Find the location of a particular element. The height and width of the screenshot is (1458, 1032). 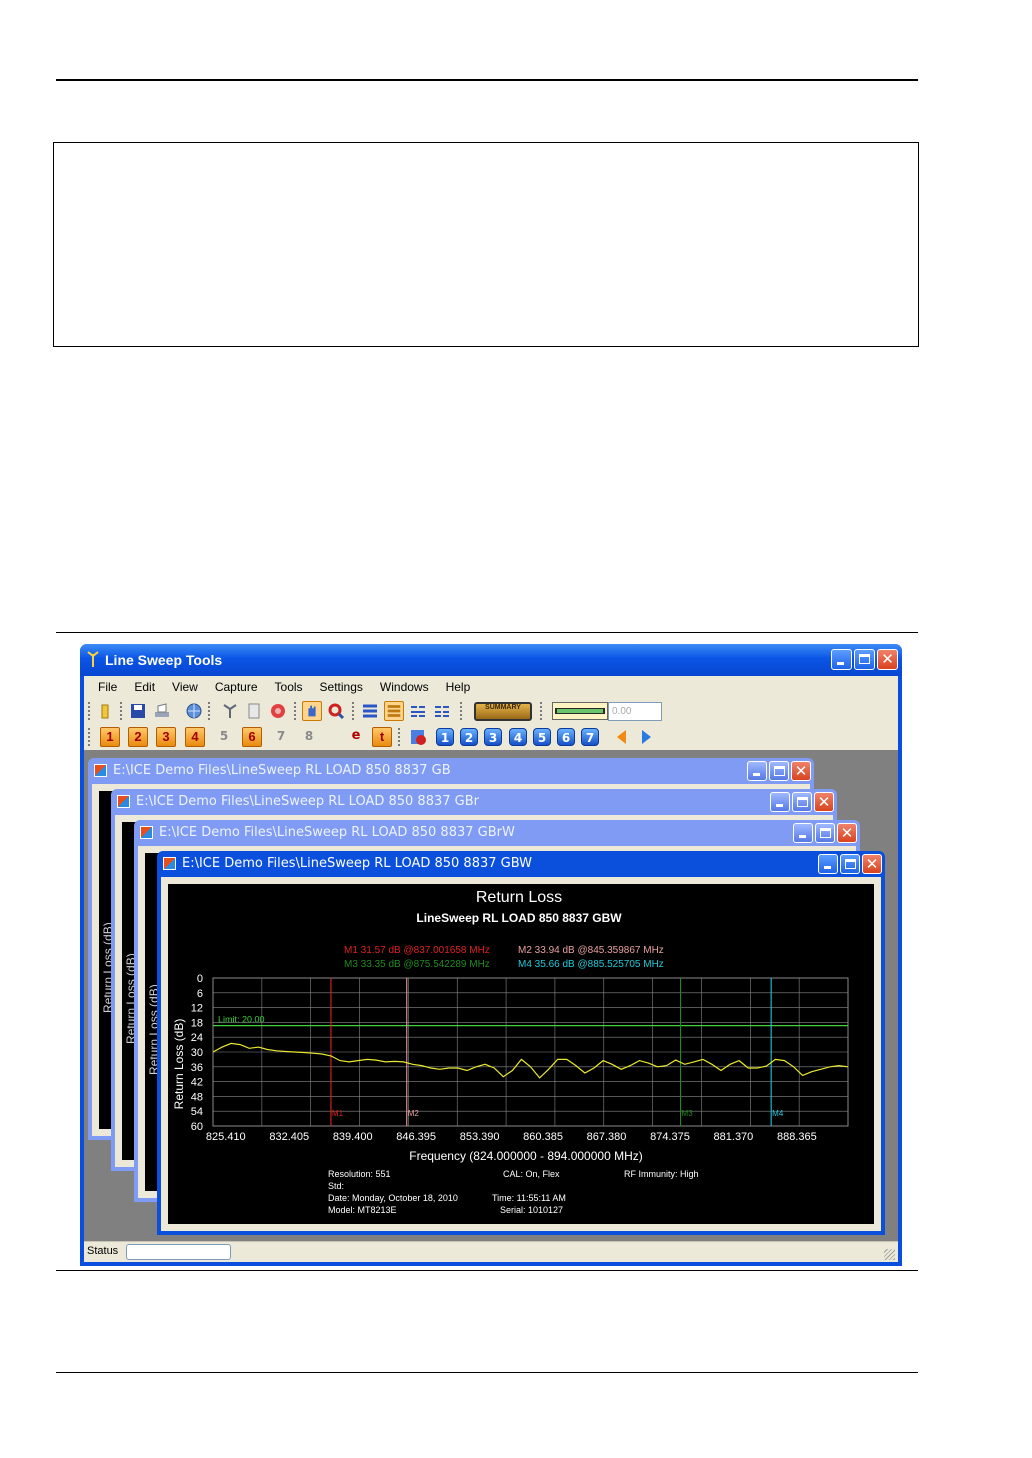

menu-windows: Windows is located at coordinates (404, 687).